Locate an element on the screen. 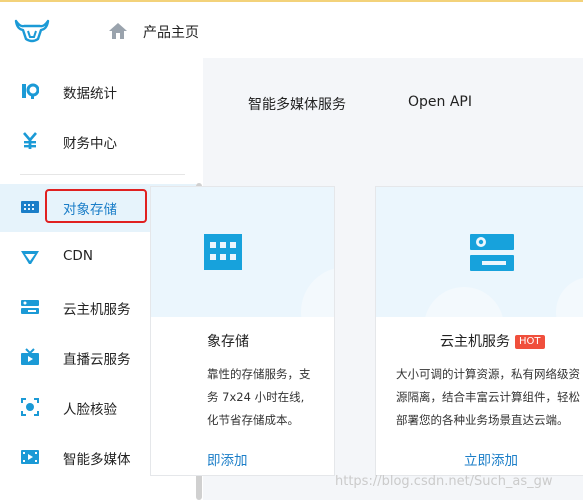 This screenshot has width=583, height=500. tab-open-api: Open API is located at coordinates (440, 102).